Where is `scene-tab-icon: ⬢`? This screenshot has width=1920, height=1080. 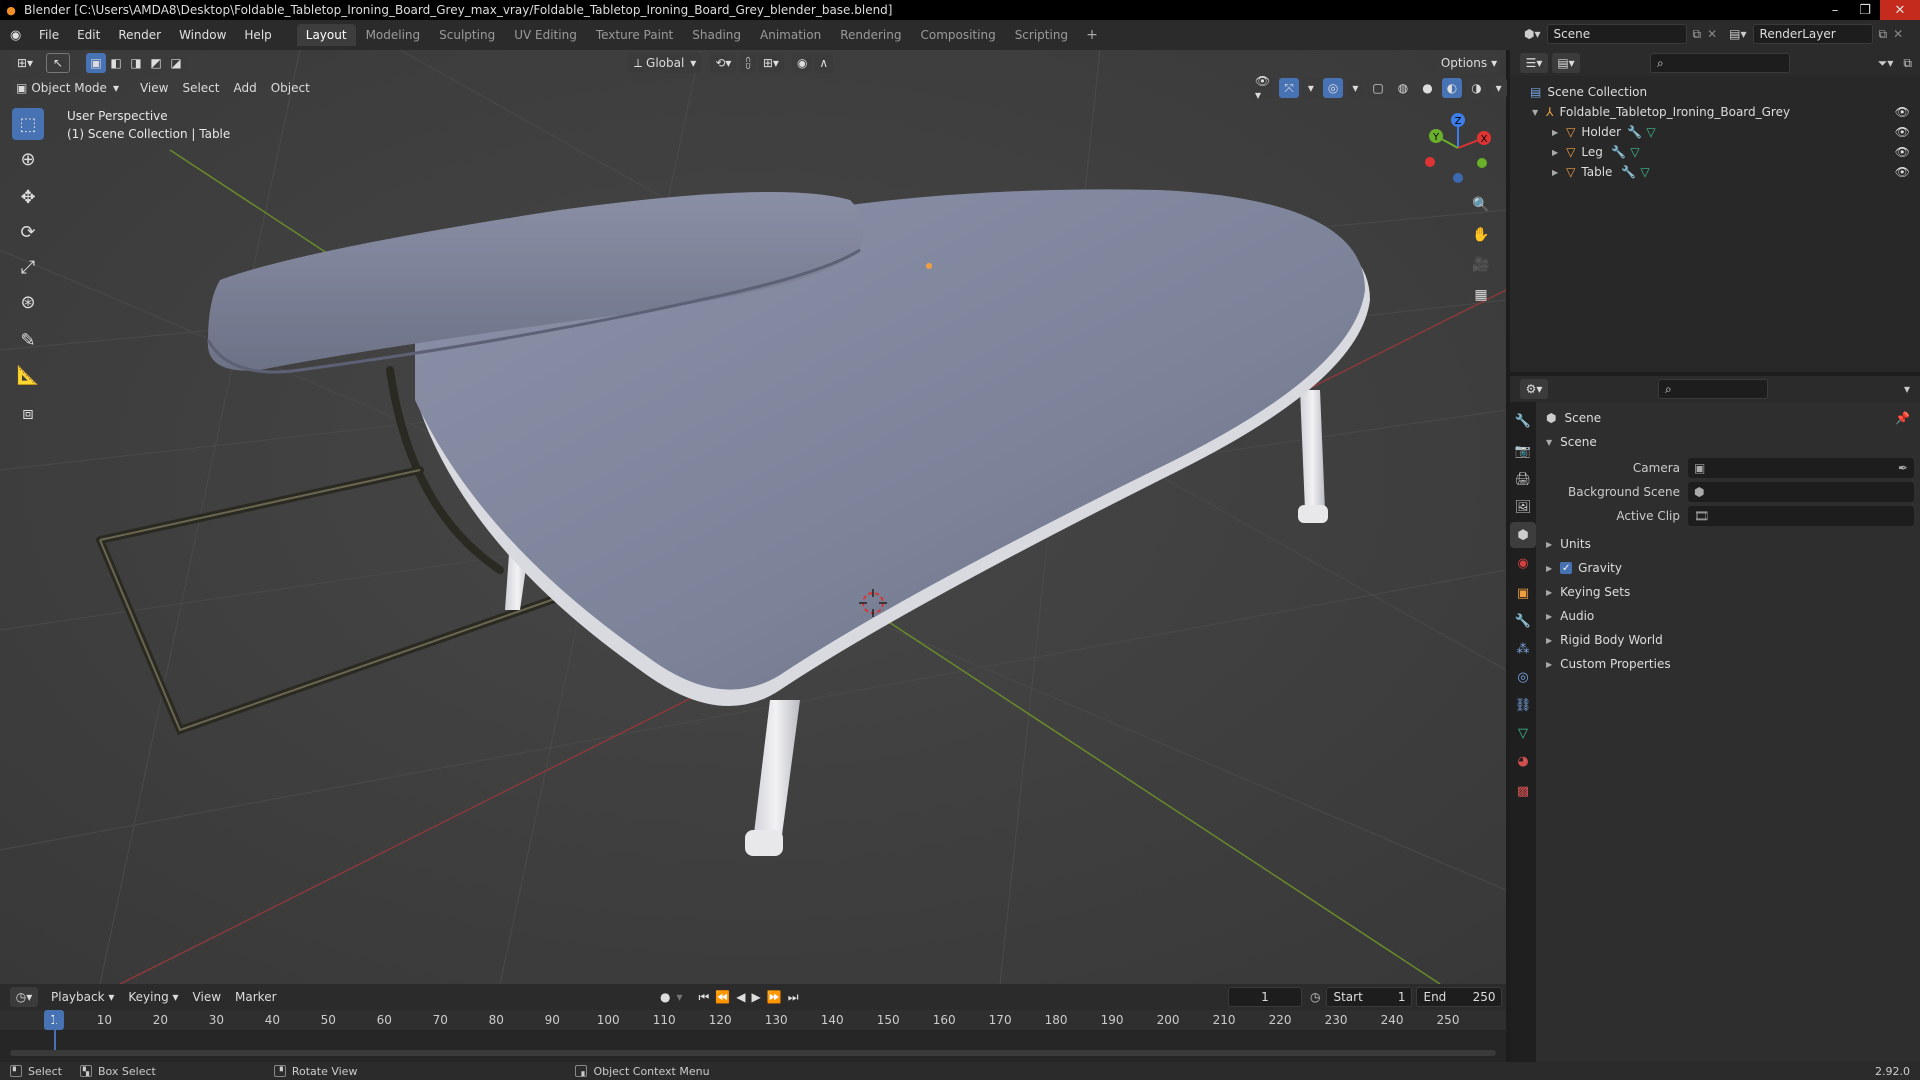 scene-tab-icon: ⬢ is located at coordinates (1523, 535).